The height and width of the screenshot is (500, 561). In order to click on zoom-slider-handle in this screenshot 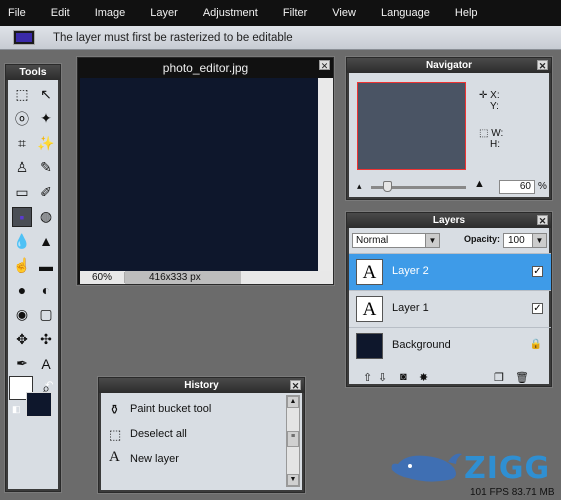, I will do `click(387, 186)`.